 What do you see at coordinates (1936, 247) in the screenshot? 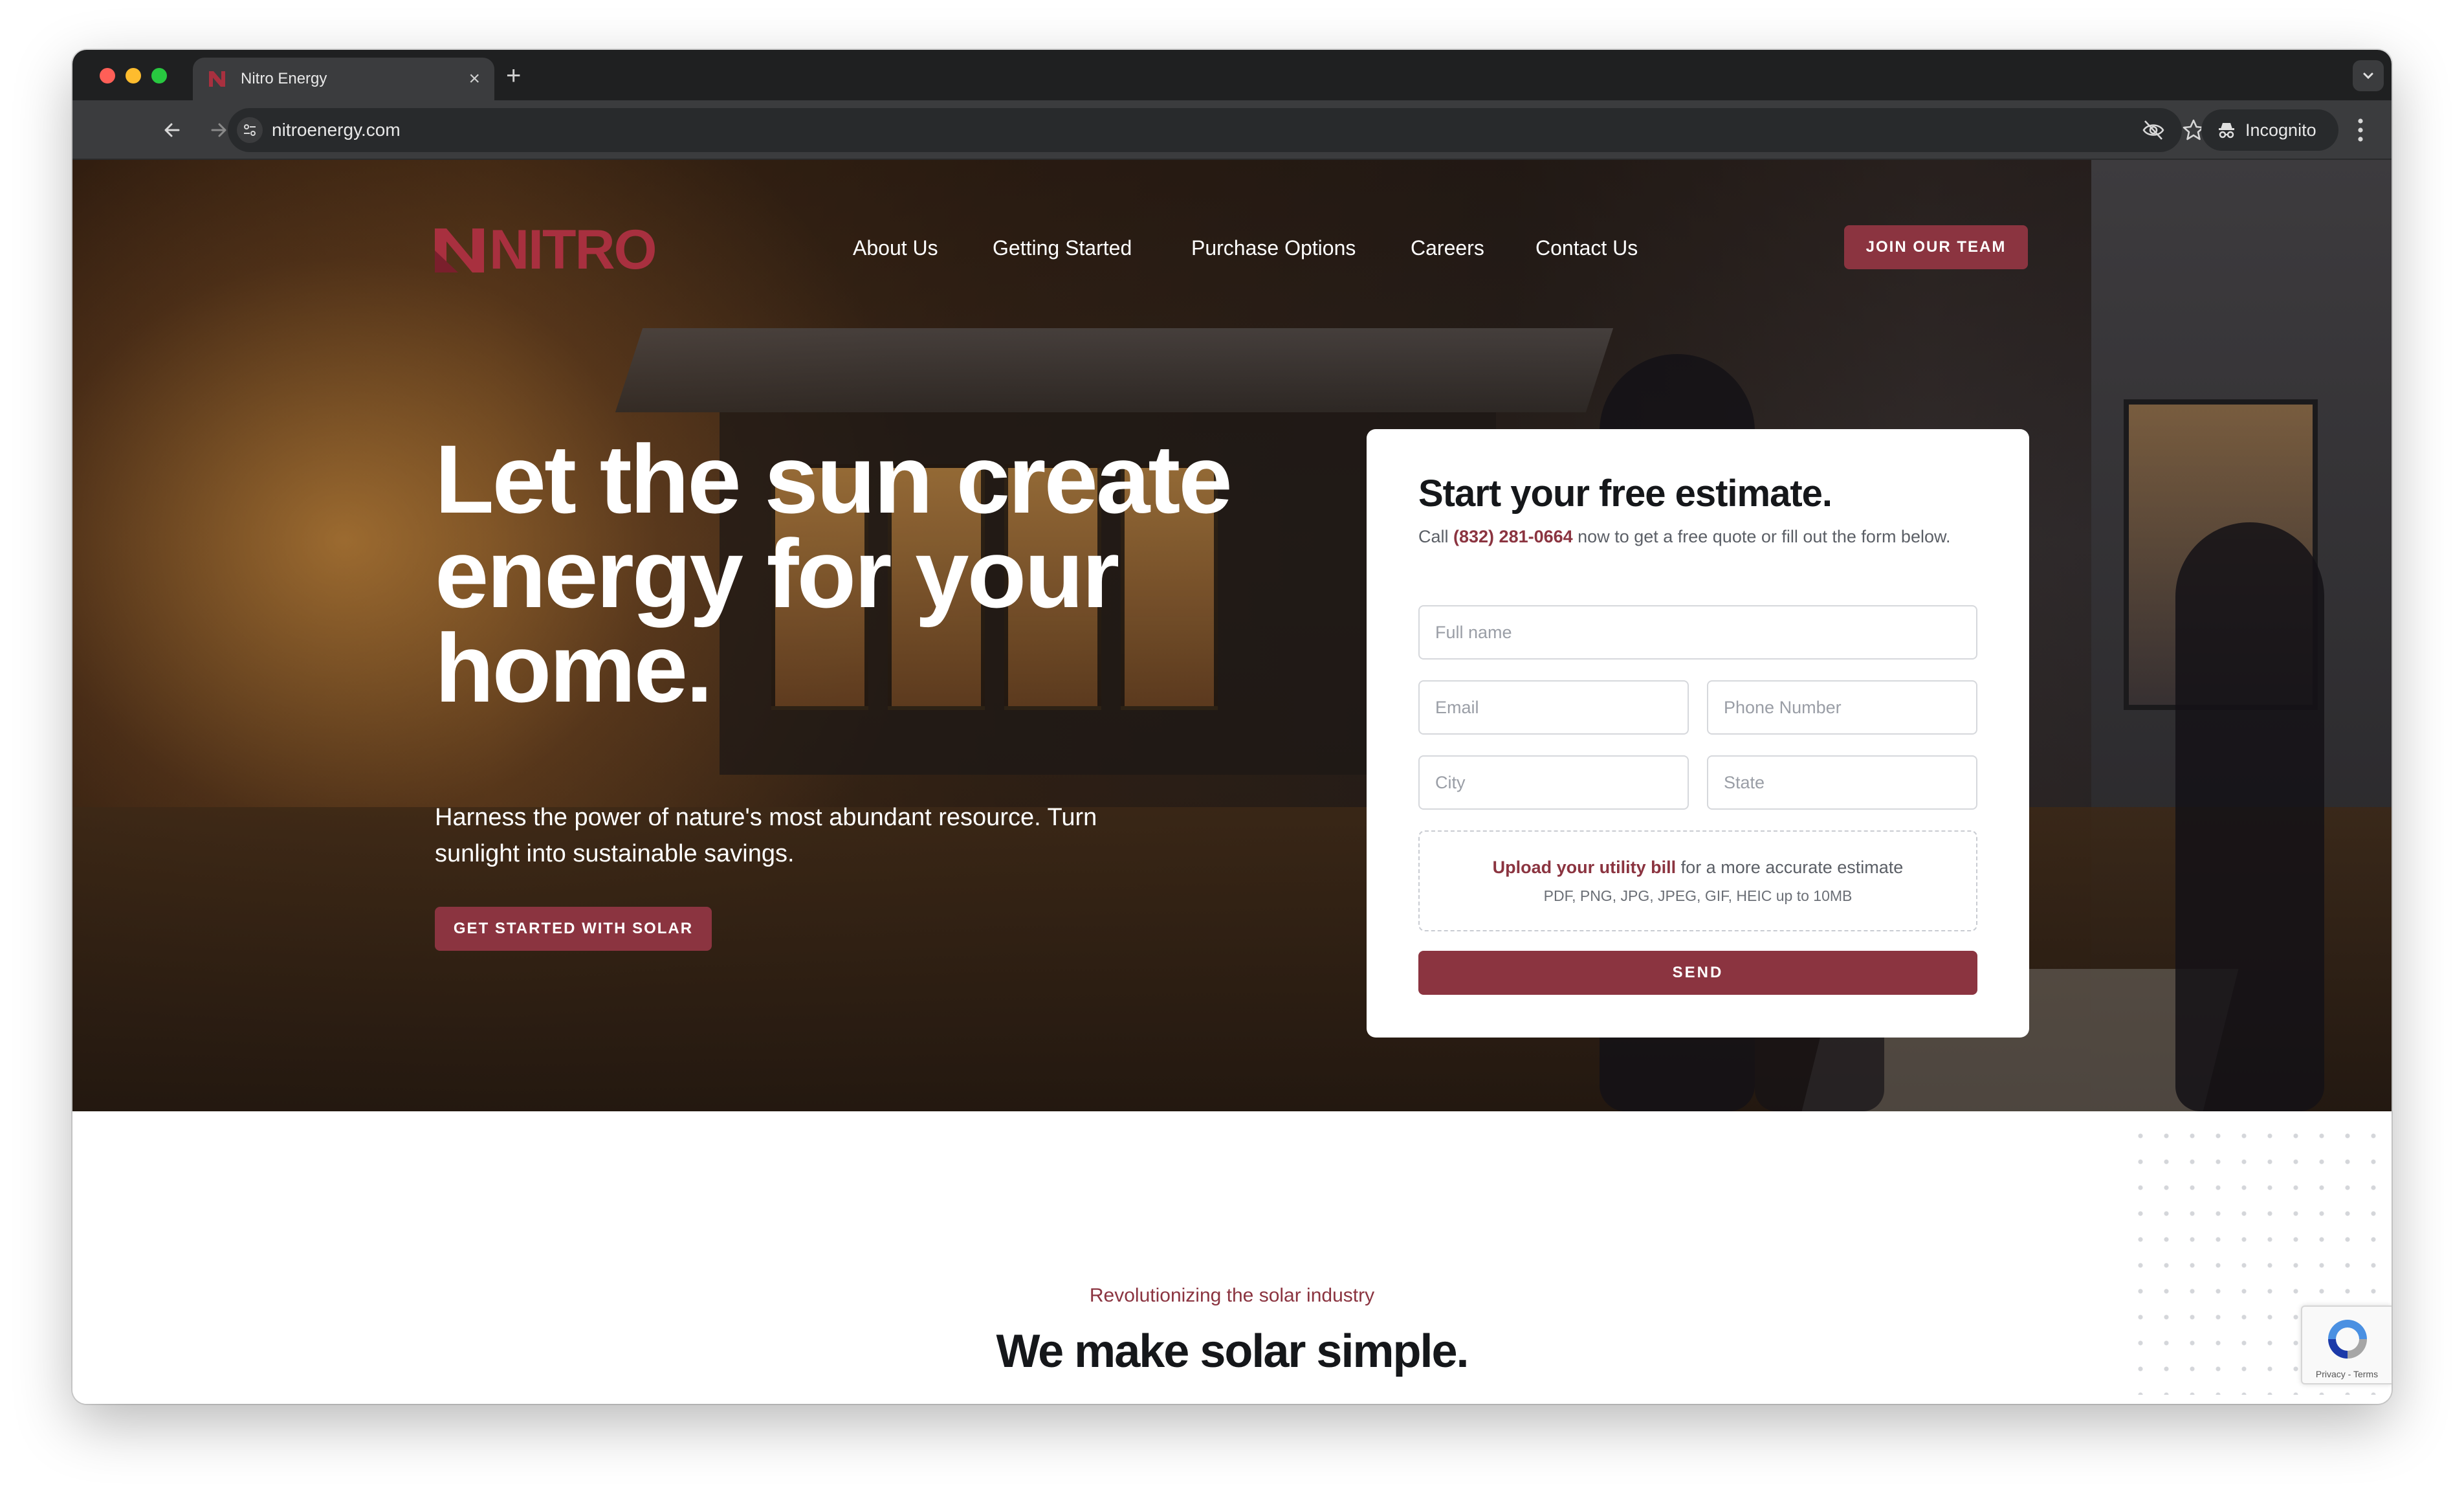
I see `join-our-team-button: JOIN OUR TEAM` at bounding box center [1936, 247].